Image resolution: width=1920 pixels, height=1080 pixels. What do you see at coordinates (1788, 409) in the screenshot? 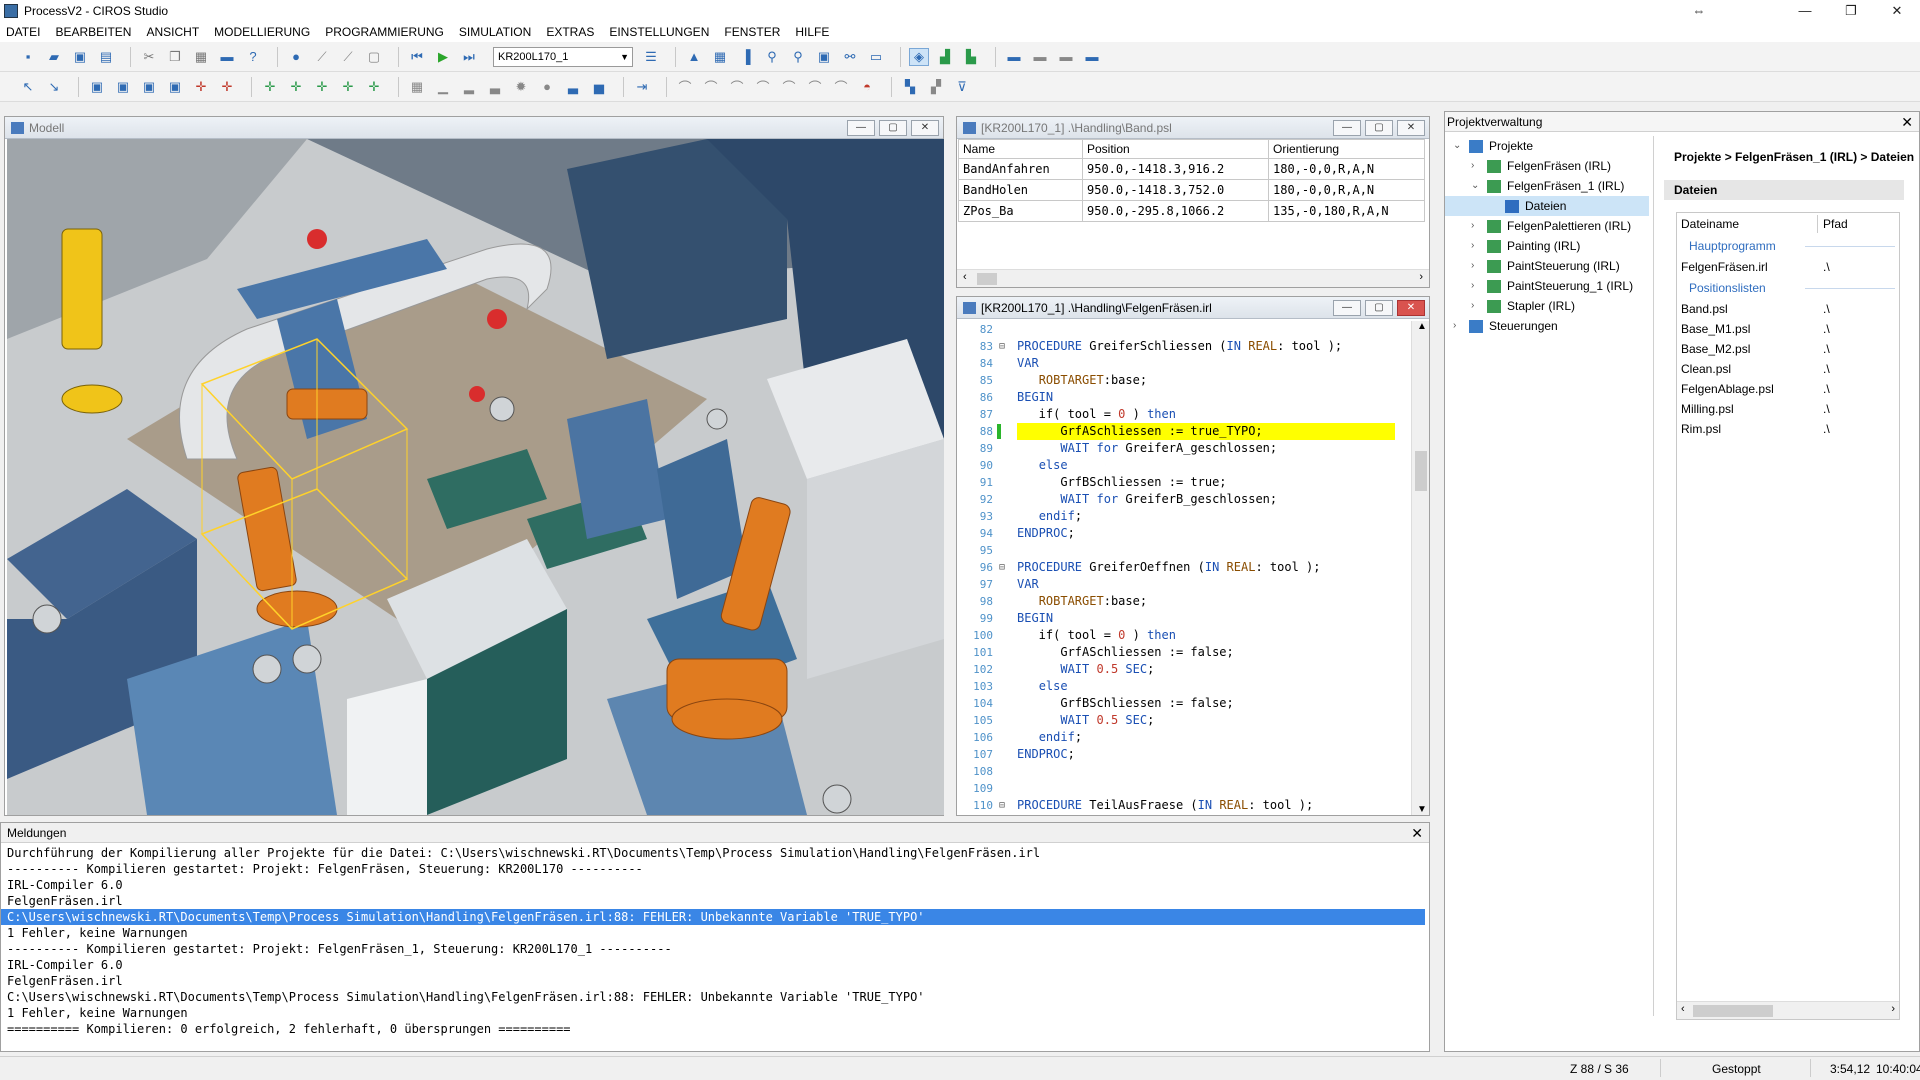
I see `file-row: Milling.psl .\` at bounding box center [1788, 409].